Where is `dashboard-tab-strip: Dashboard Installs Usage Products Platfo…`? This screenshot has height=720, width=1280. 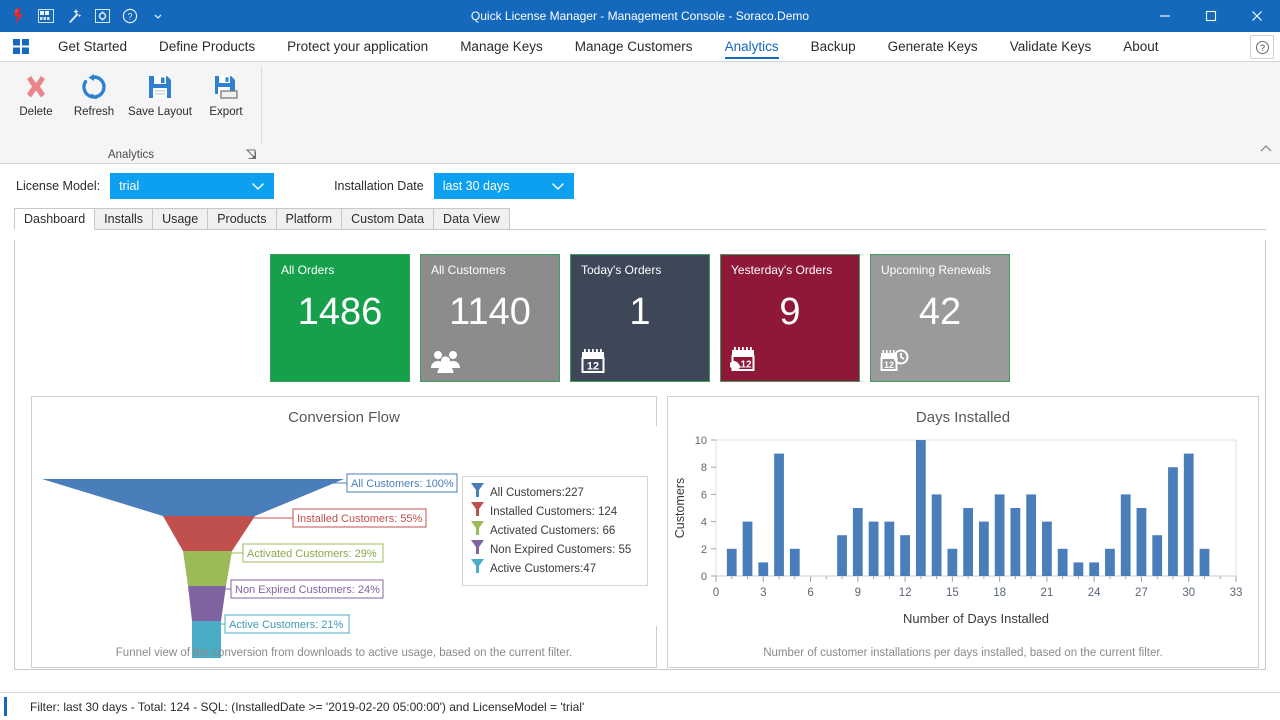
dashboard-tab-strip: Dashboard Installs Usage Products Platfo… is located at coordinates (640, 219).